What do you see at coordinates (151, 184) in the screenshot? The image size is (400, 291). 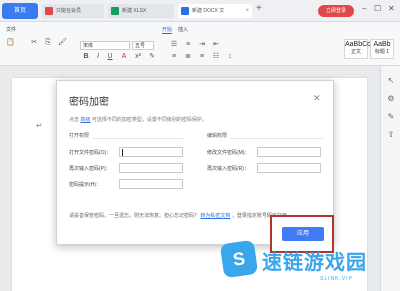 I see `password-hint-input` at bounding box center [151, 184].